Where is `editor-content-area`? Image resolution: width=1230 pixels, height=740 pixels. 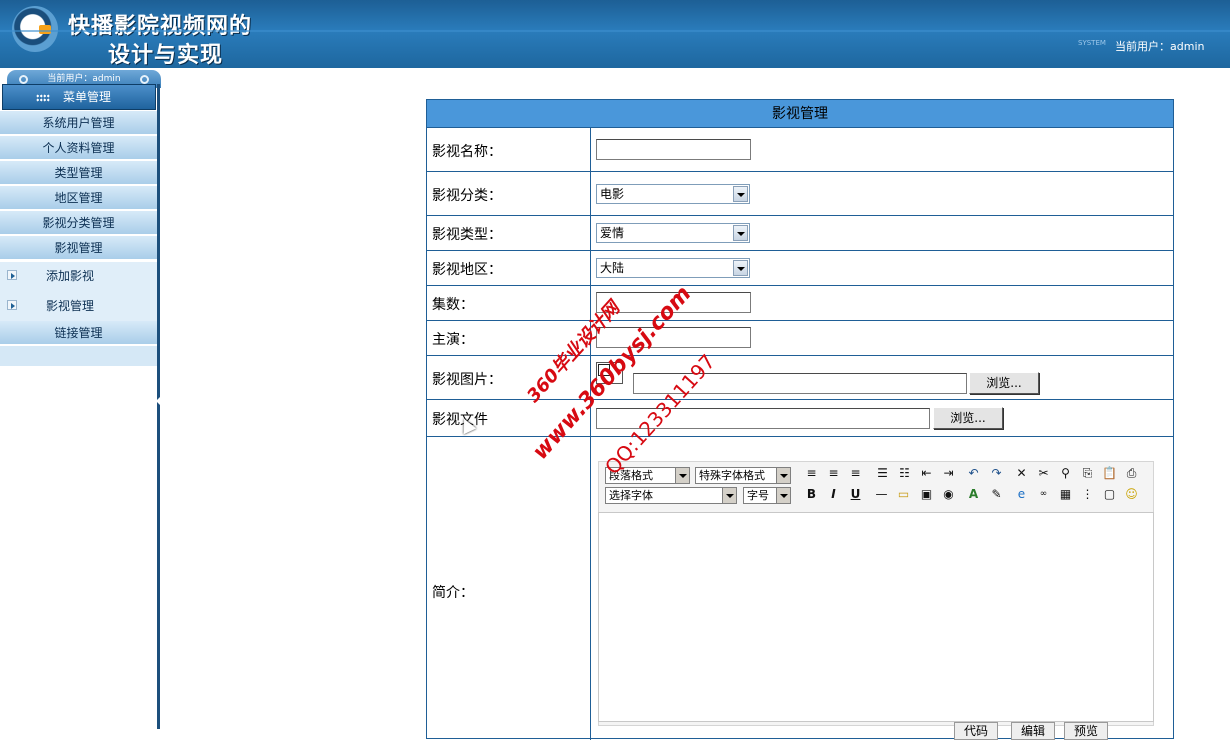 editor-content-area is located at coordinates (876, 617).